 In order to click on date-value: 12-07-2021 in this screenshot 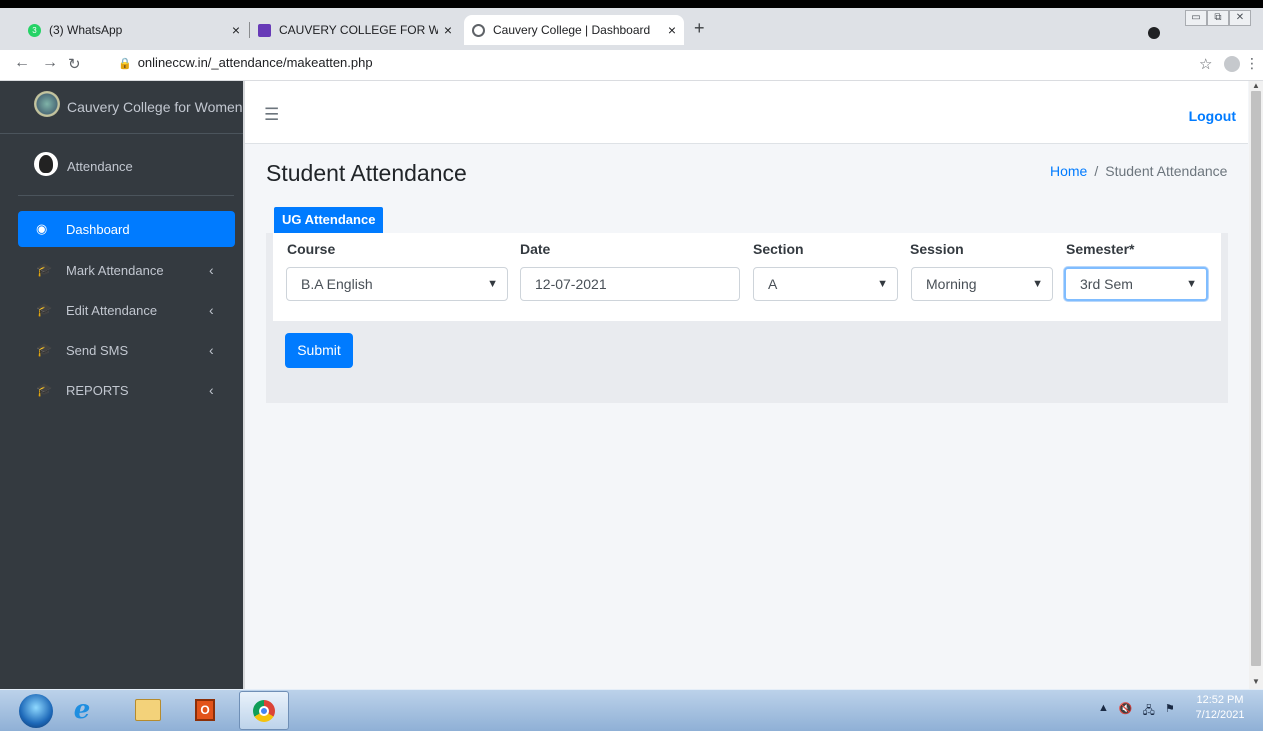, I will do `click(571, 284)`.